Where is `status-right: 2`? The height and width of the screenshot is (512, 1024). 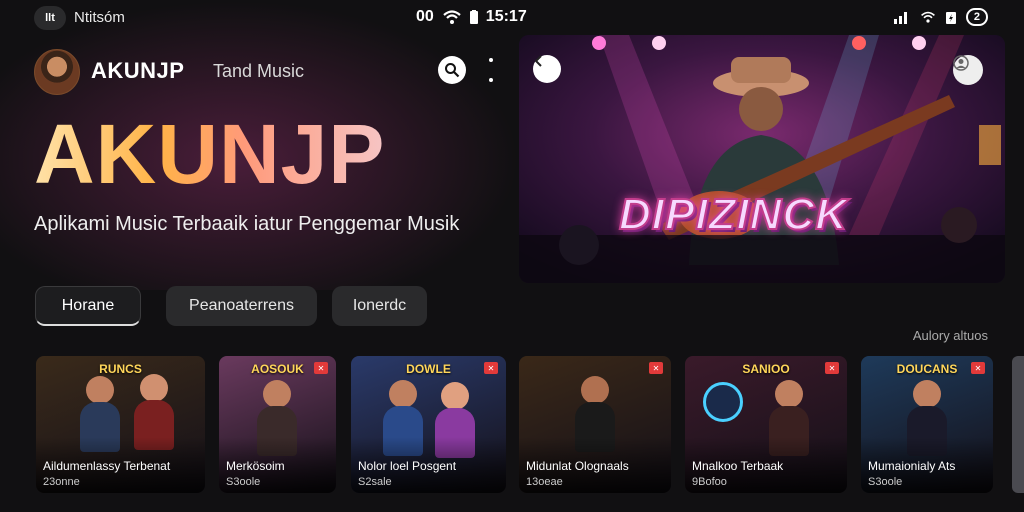 status-right: 2 is located at coordinates (940, 17).